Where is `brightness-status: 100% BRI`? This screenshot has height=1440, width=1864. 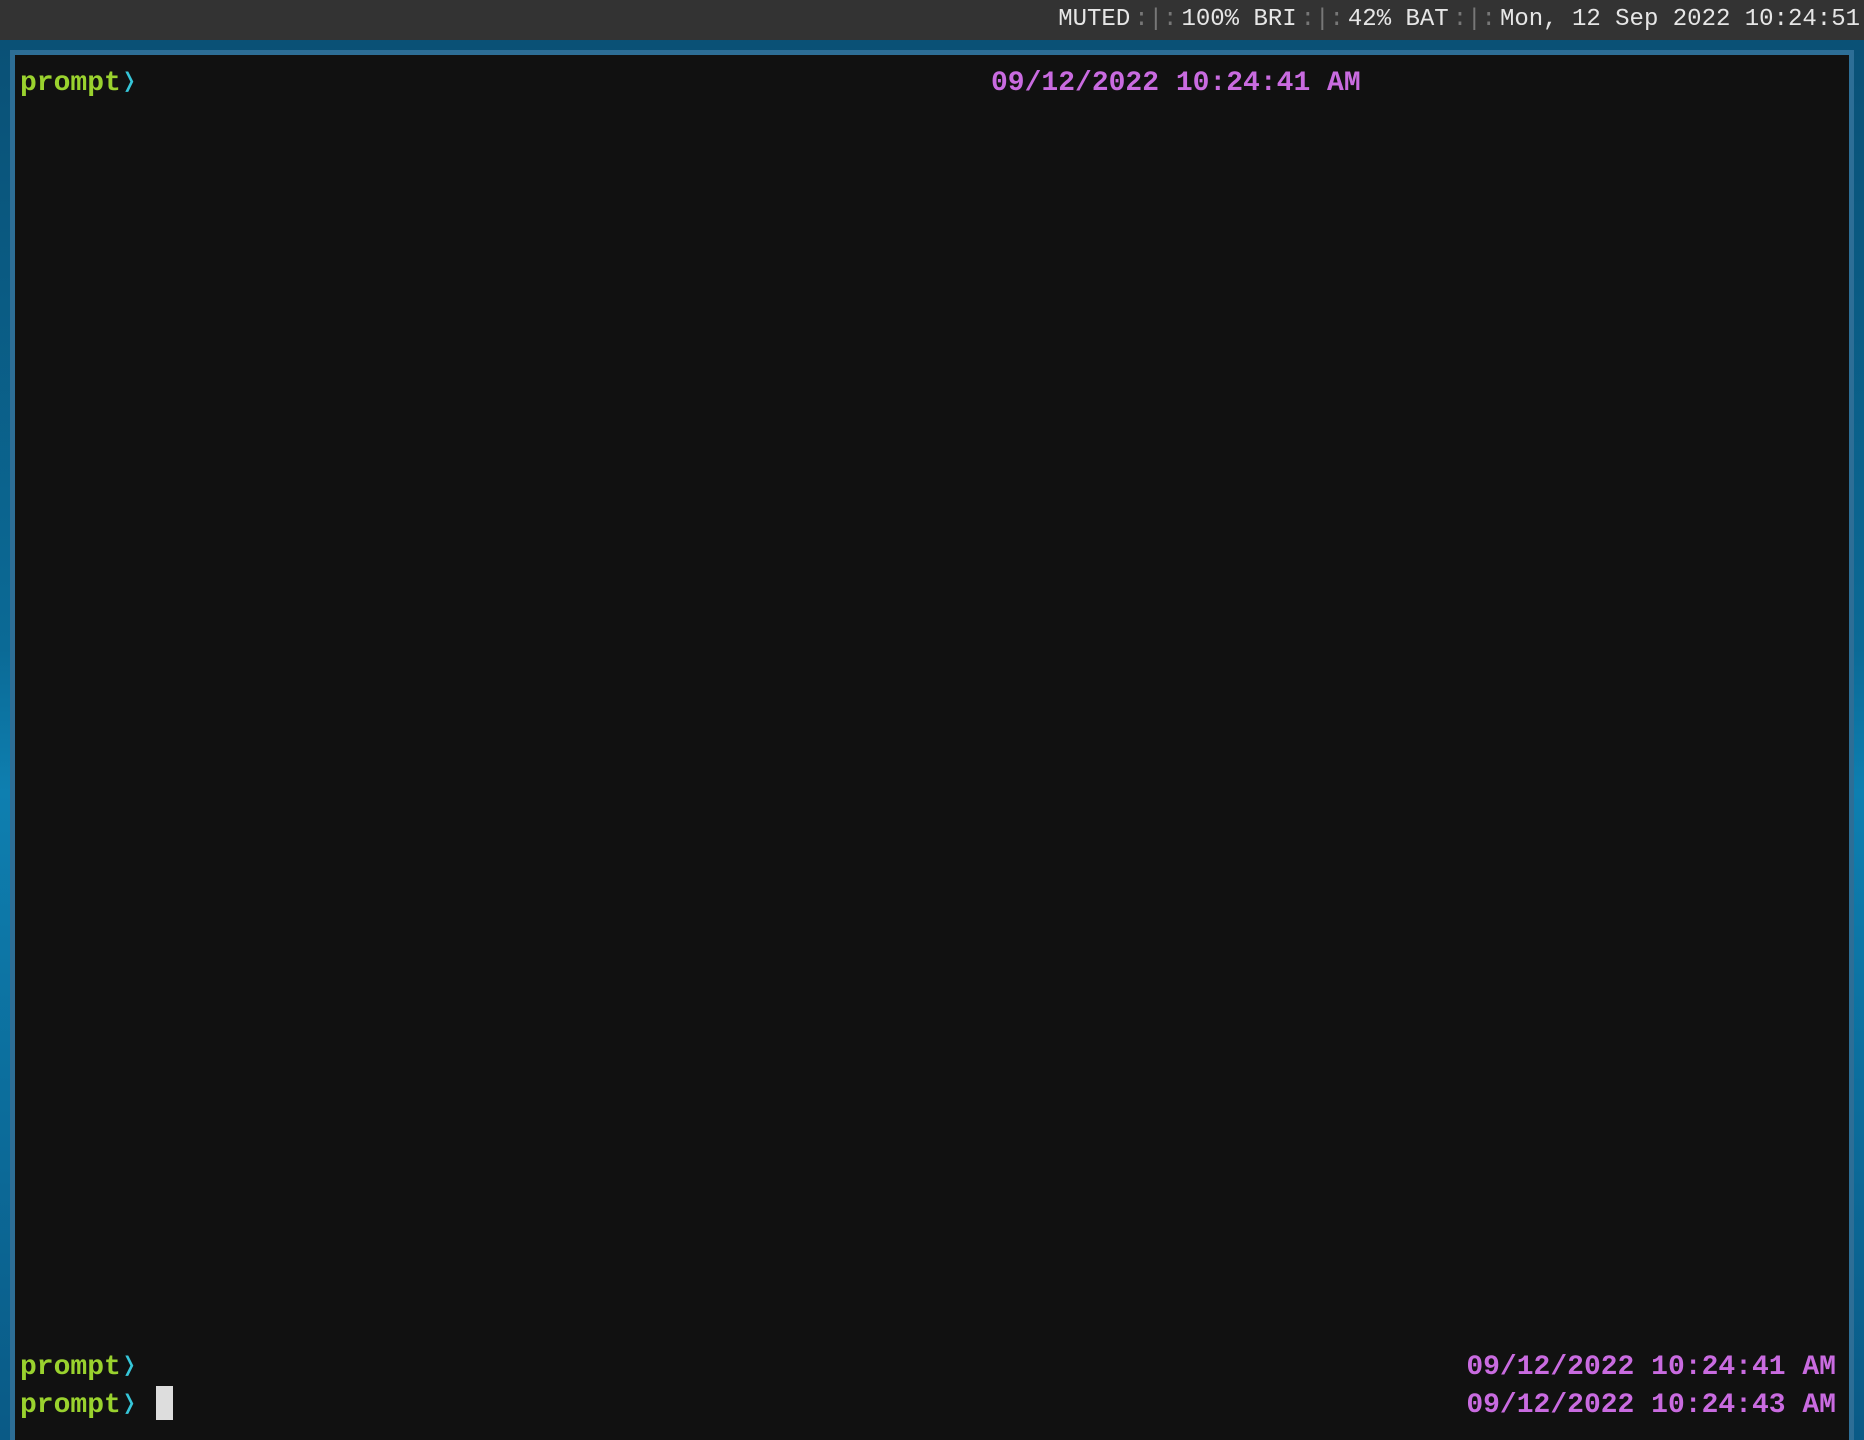 brightness-status: 100% BRI is located at coordinates (1238, 20).